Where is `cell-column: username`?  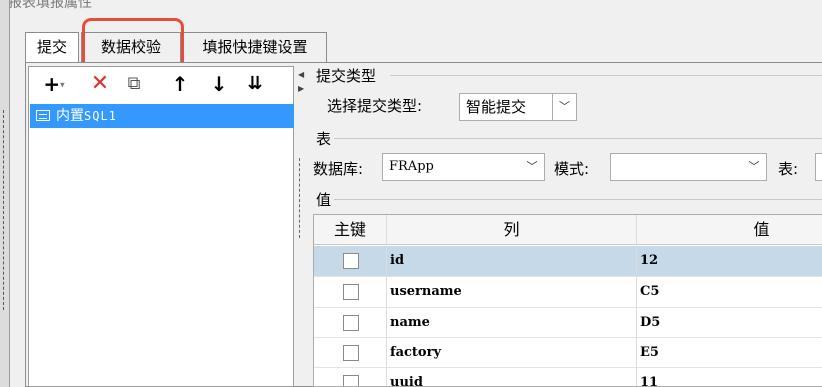 cell-column: username is located at coordinates (426, 292).